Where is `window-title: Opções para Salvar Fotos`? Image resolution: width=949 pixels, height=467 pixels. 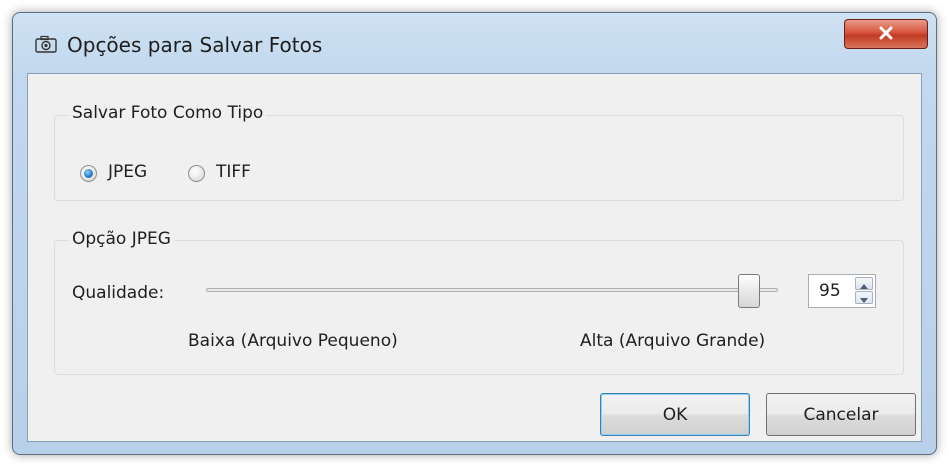
window-title: Opções para Salvar Fotos is located at coordinates (195, 45).